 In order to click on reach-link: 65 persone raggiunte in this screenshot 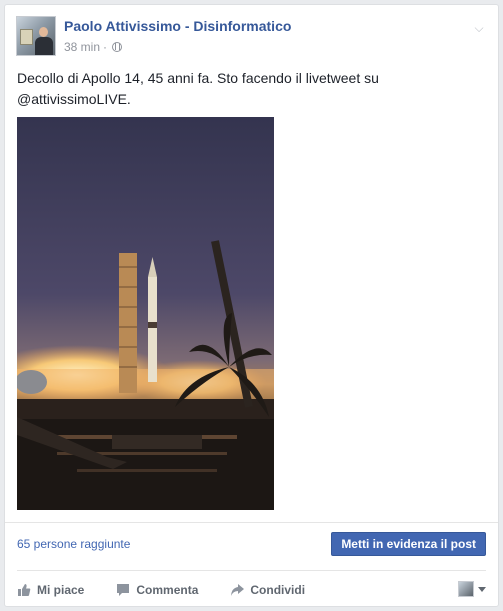, I will do `click(73, 544)`.